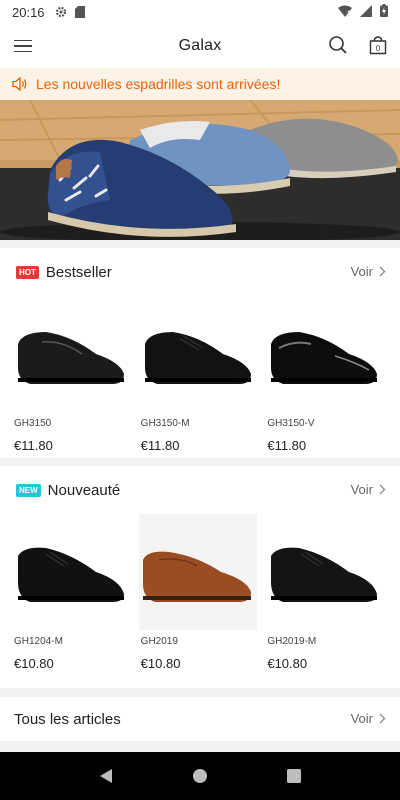  What do you see at coordinates (67, 719) in the screenshot?
I see `all-articles-label: Tous les articles` at bounding box center [67, 719].